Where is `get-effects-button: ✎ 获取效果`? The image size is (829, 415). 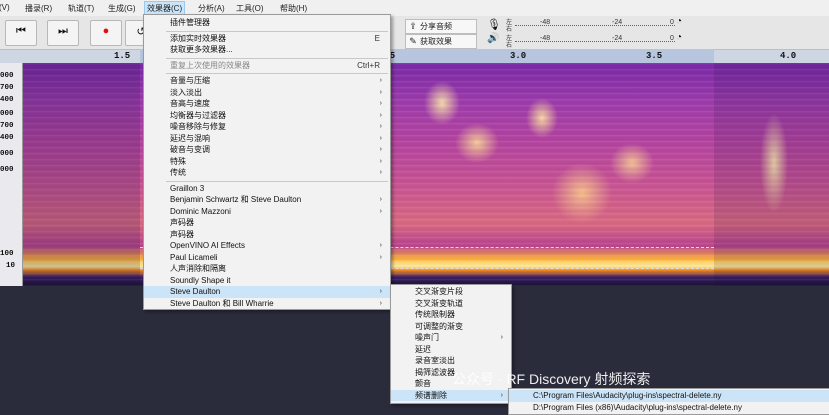
get-effects-button: ✎ 获取效果 is located at coordinates (441, 41).